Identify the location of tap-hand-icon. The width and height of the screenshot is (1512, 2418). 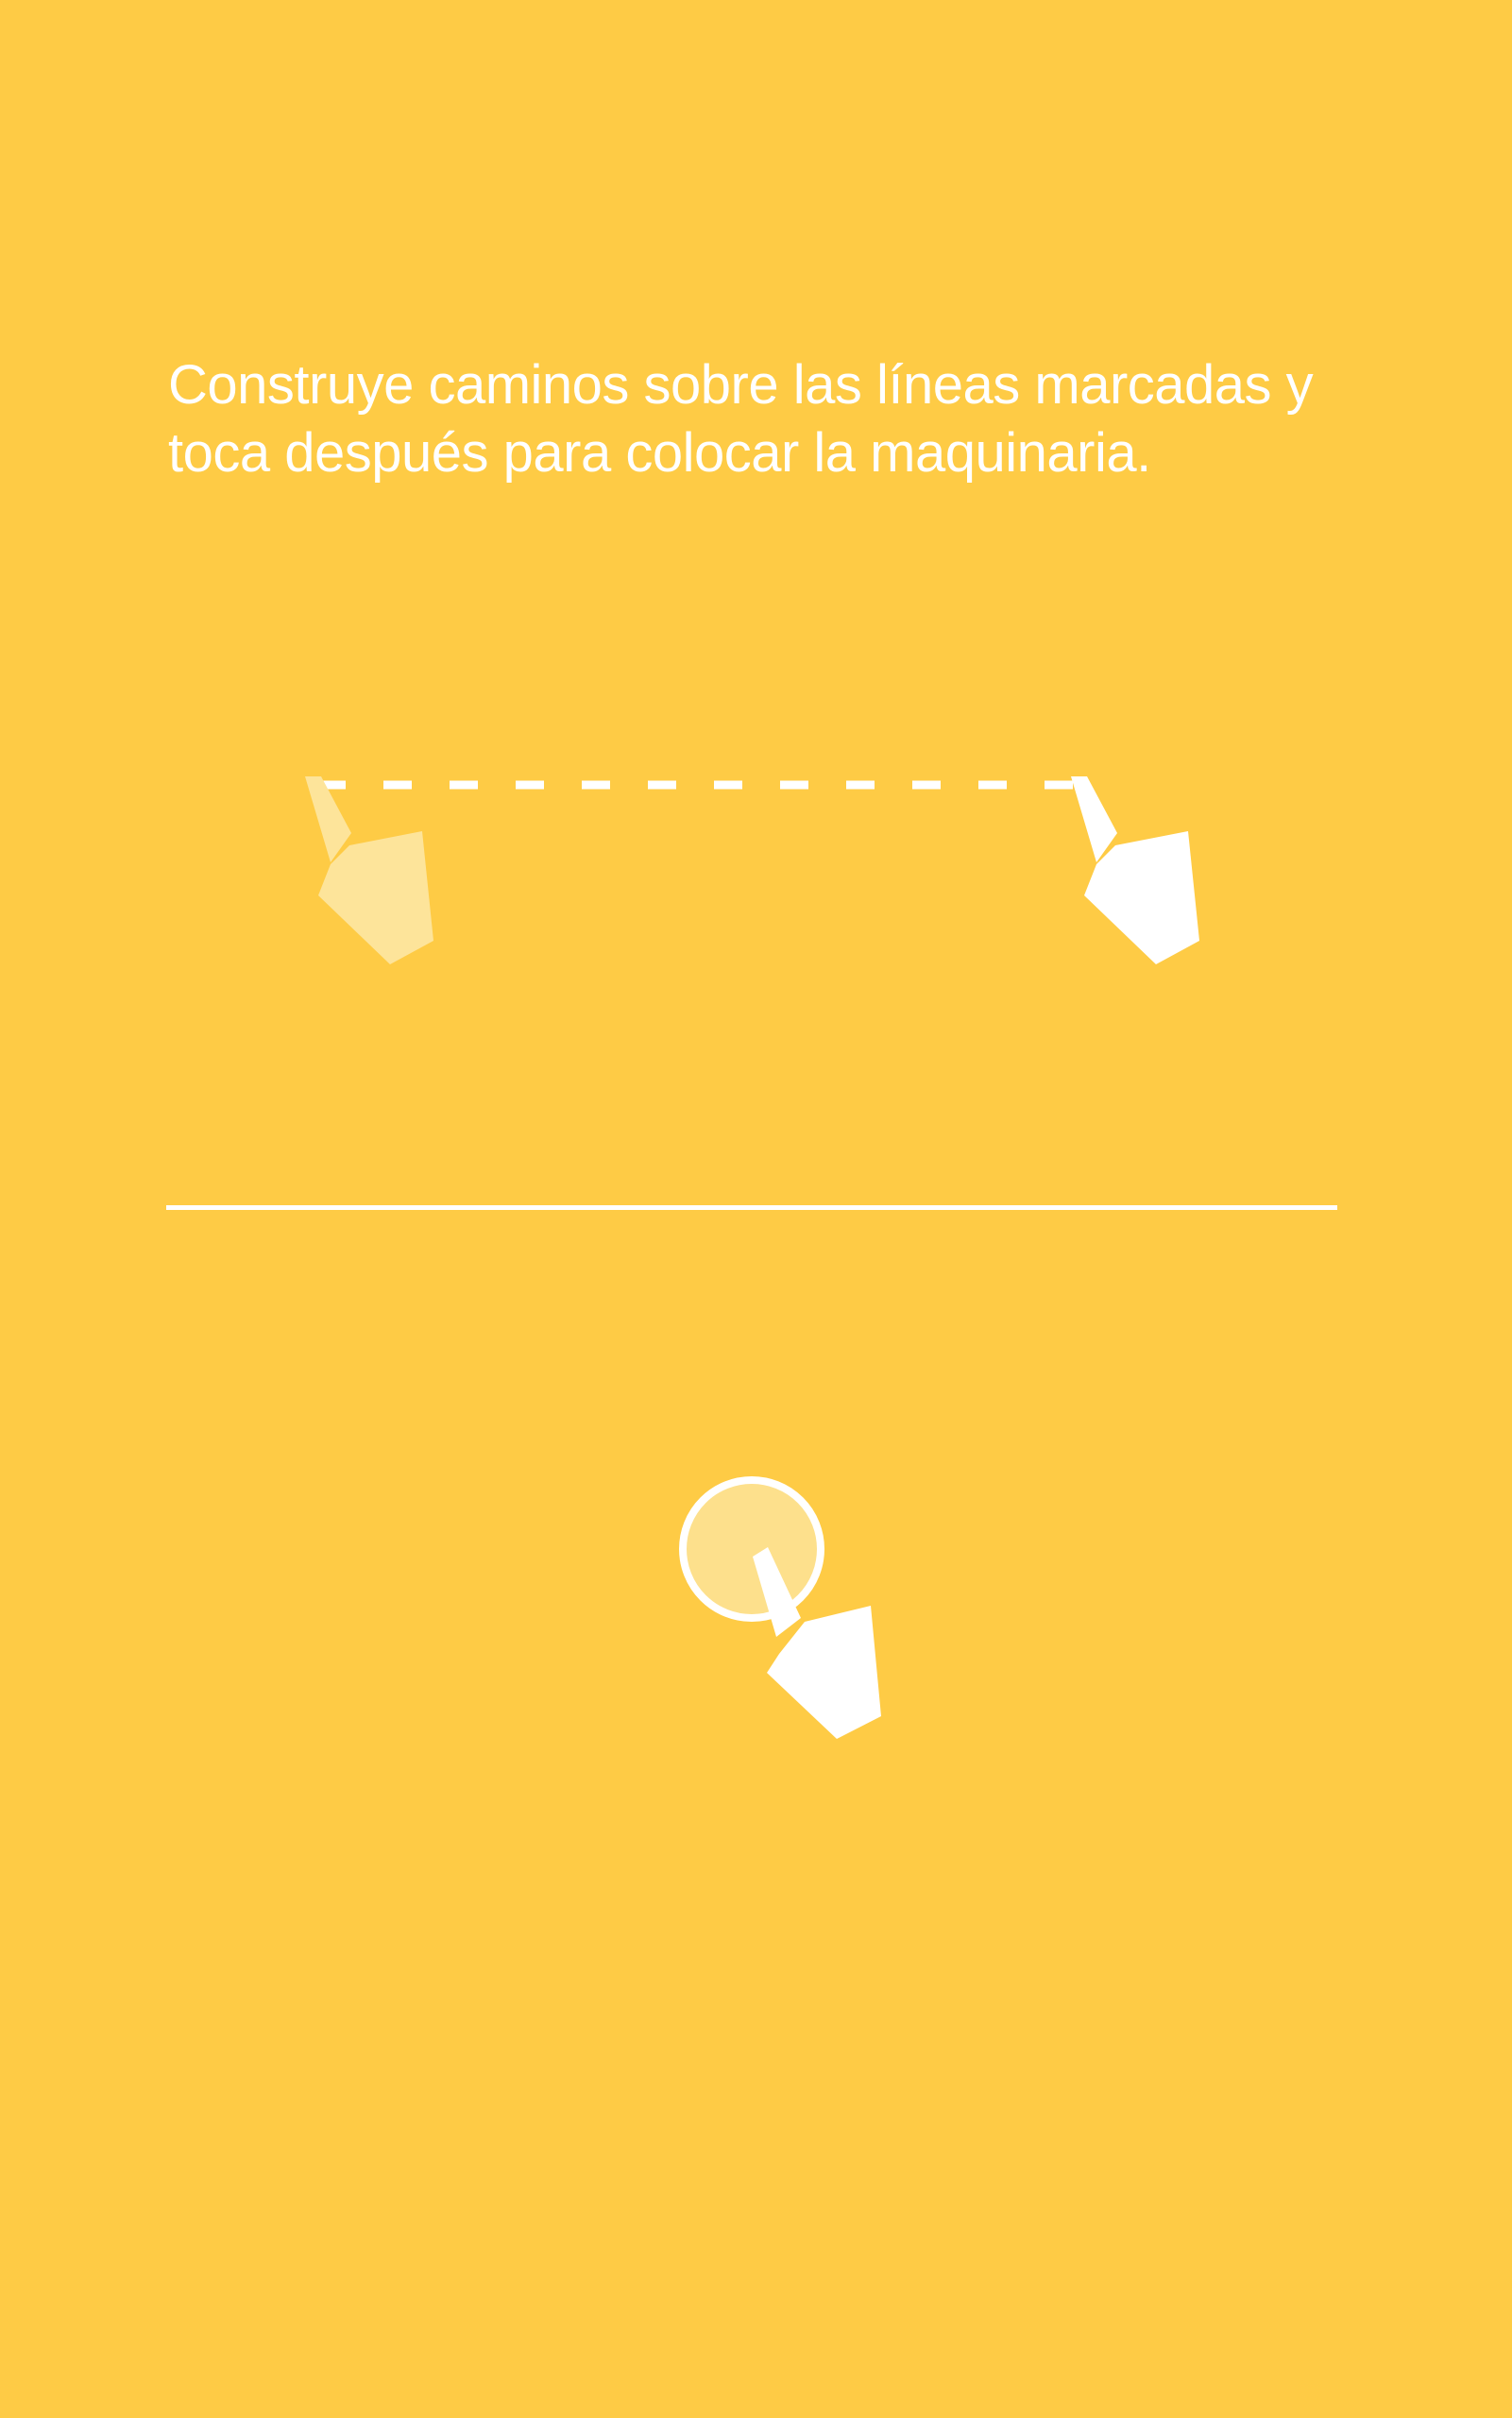
(817, 1643).